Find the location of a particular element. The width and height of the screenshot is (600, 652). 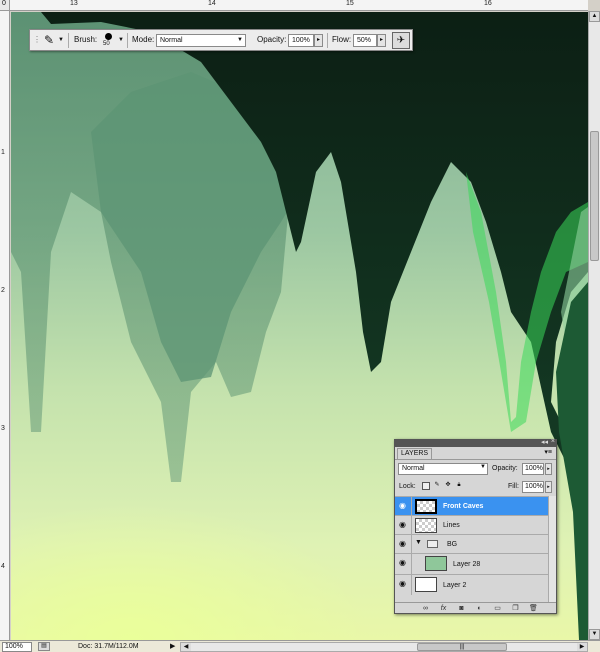

scroll-up-icon: ▲ is located at coordinates (594, 16).